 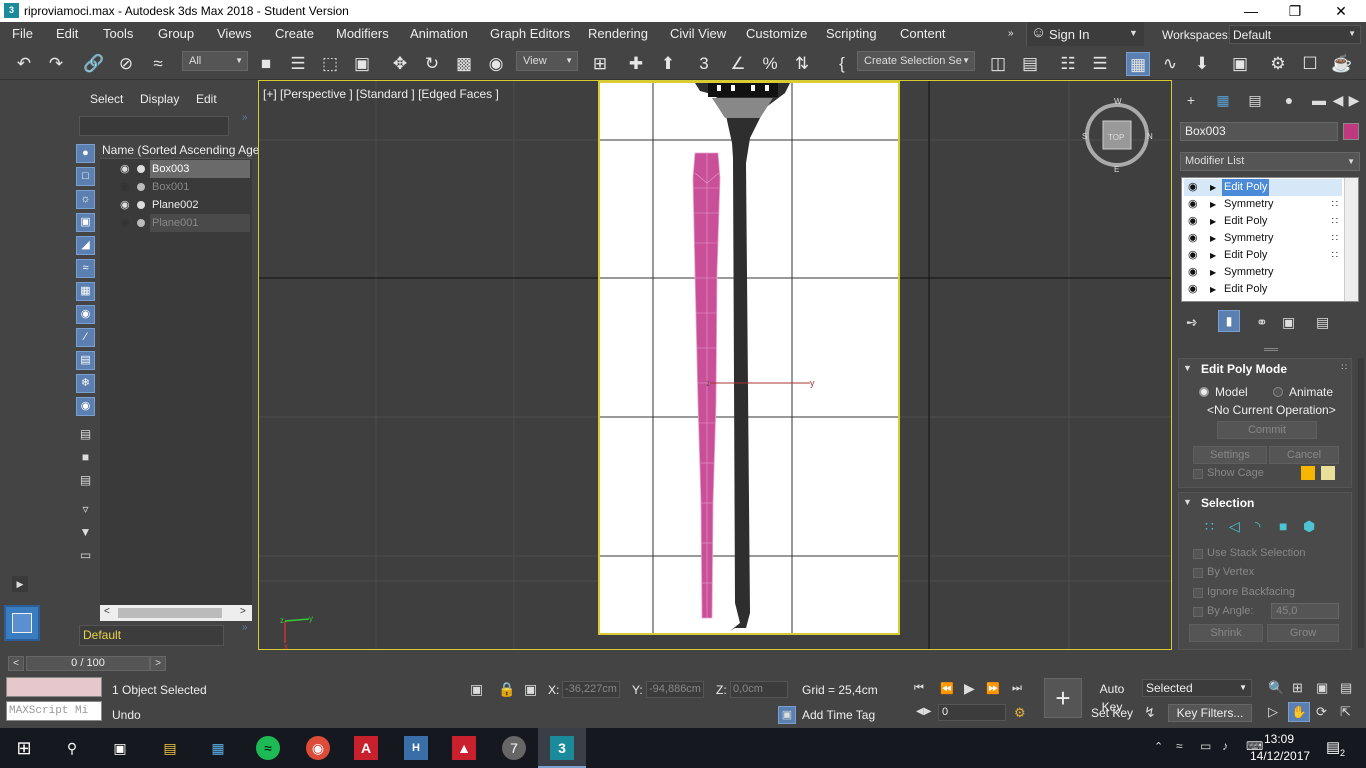 I want to click on rollout-title: Selection, so click(x=1227, y=503).